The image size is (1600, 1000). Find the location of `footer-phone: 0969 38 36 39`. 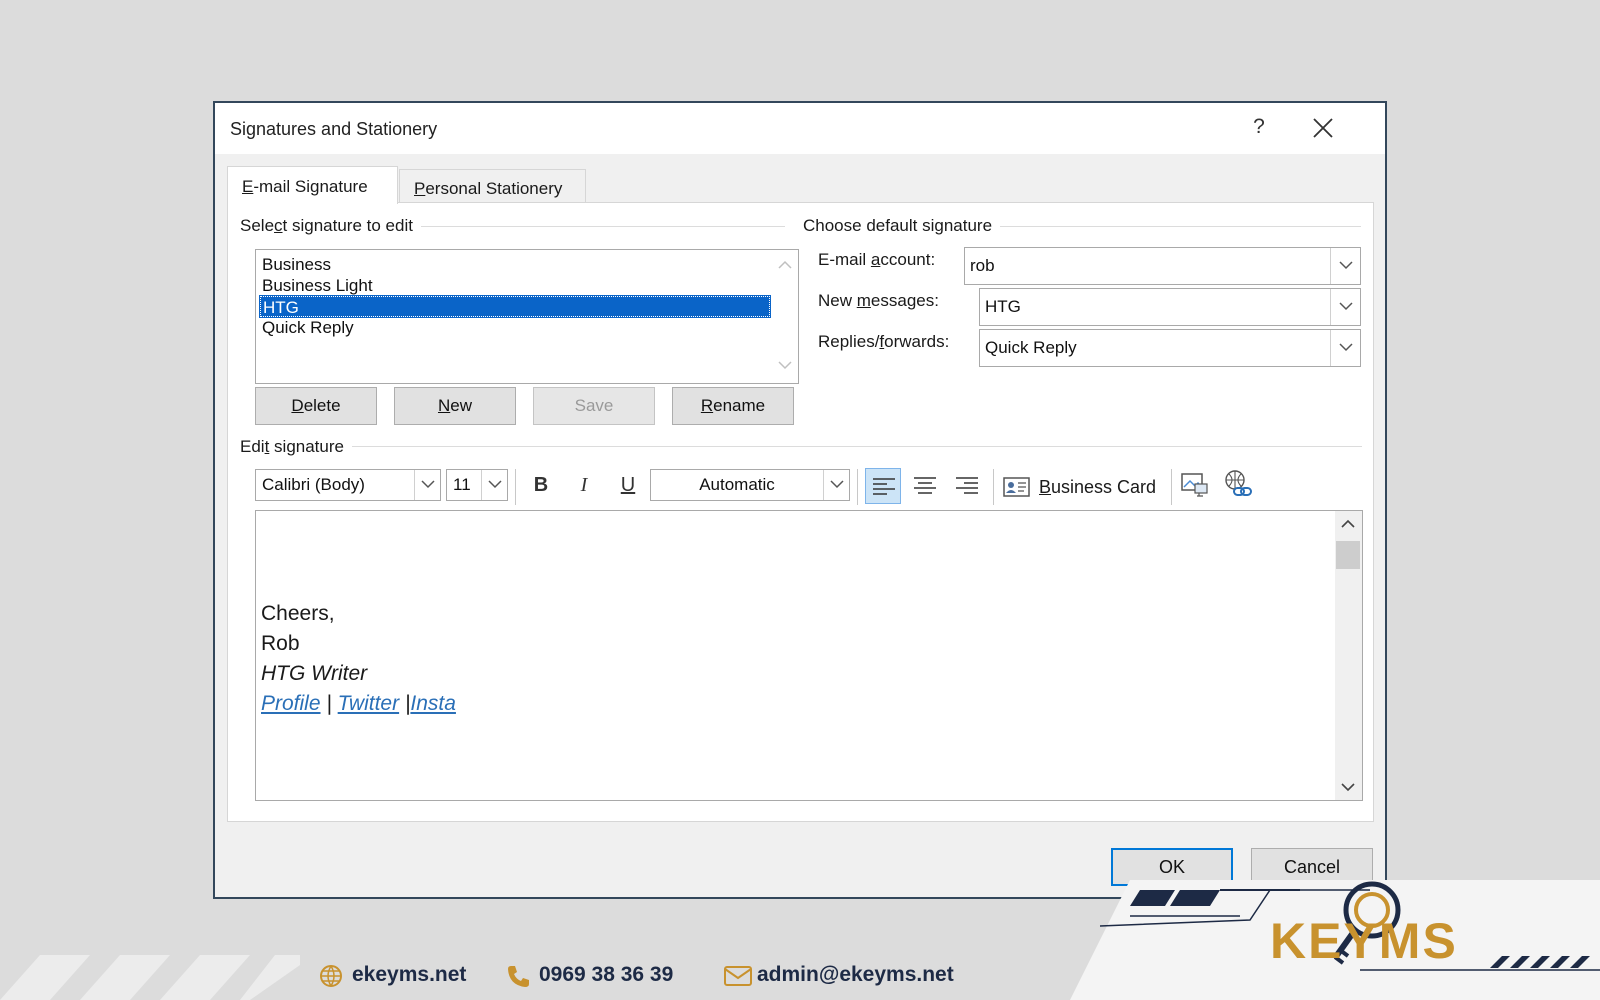

footer-phone: 0969 38 36 39 is located at coordinates (589, 975).